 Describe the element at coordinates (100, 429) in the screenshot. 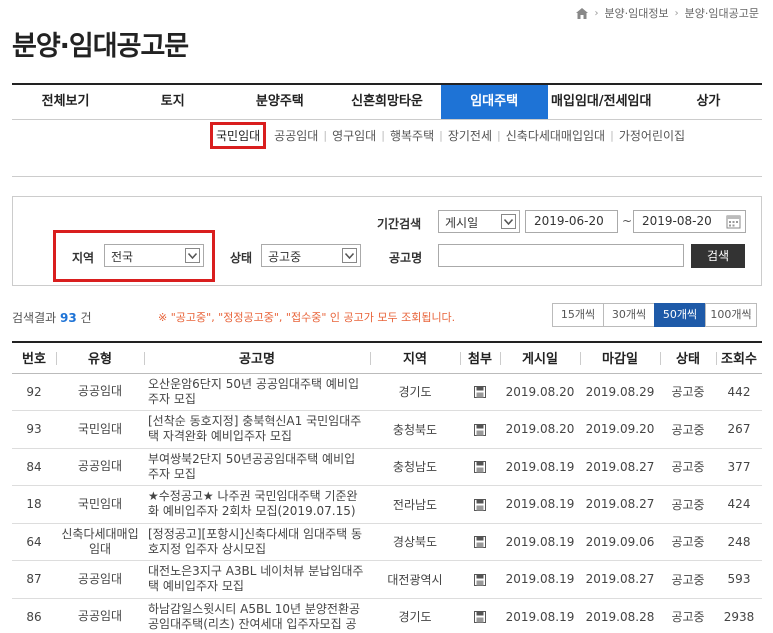

I see `cell-type: 국민임대` at that location.